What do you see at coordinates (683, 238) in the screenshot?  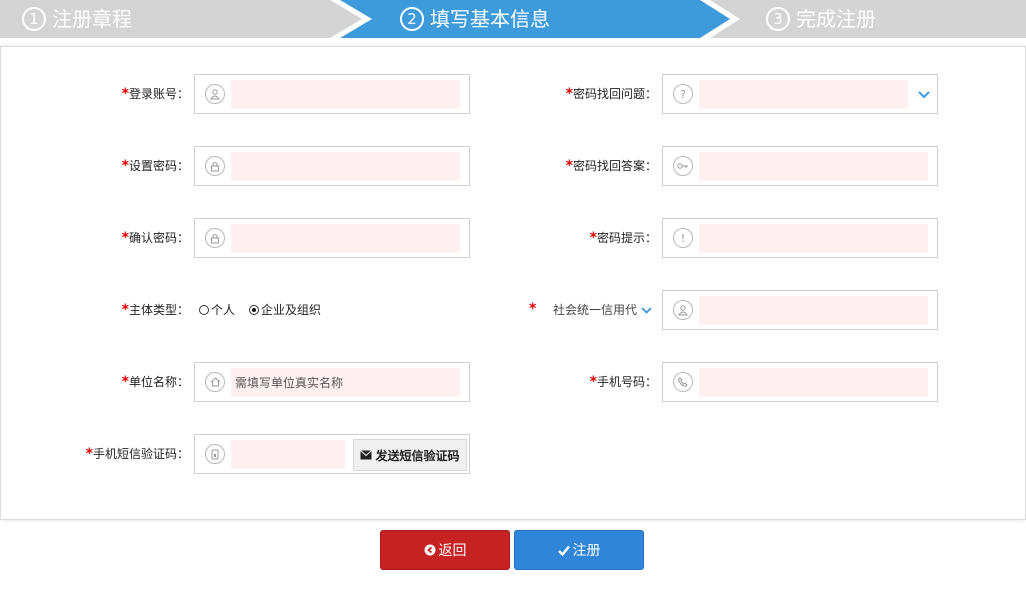 I see `exclamation-icon: !` at bounding box center [683, 238].